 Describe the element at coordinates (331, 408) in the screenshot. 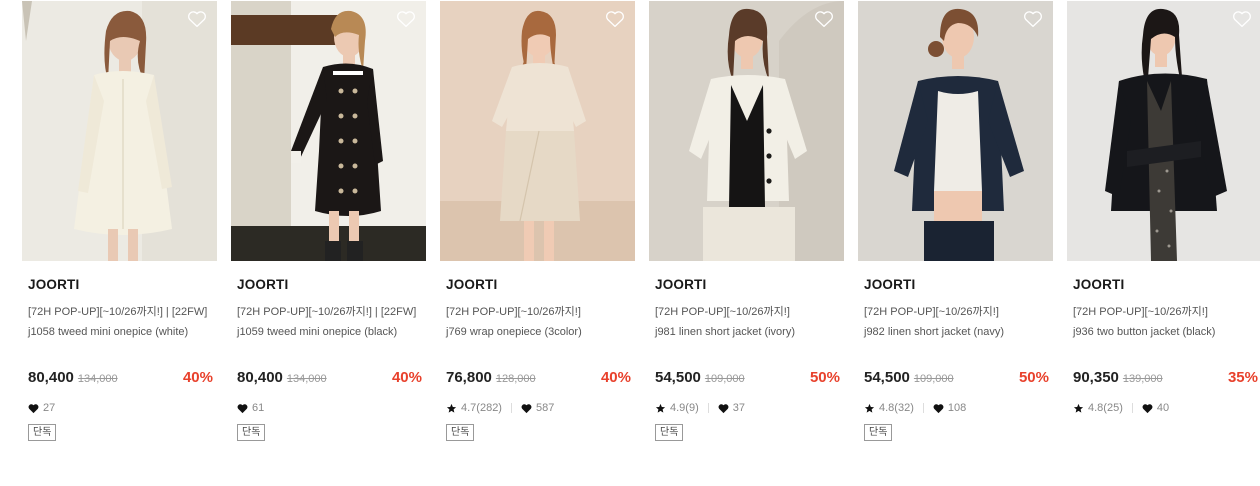

I see `product-meta: 61` at that location.